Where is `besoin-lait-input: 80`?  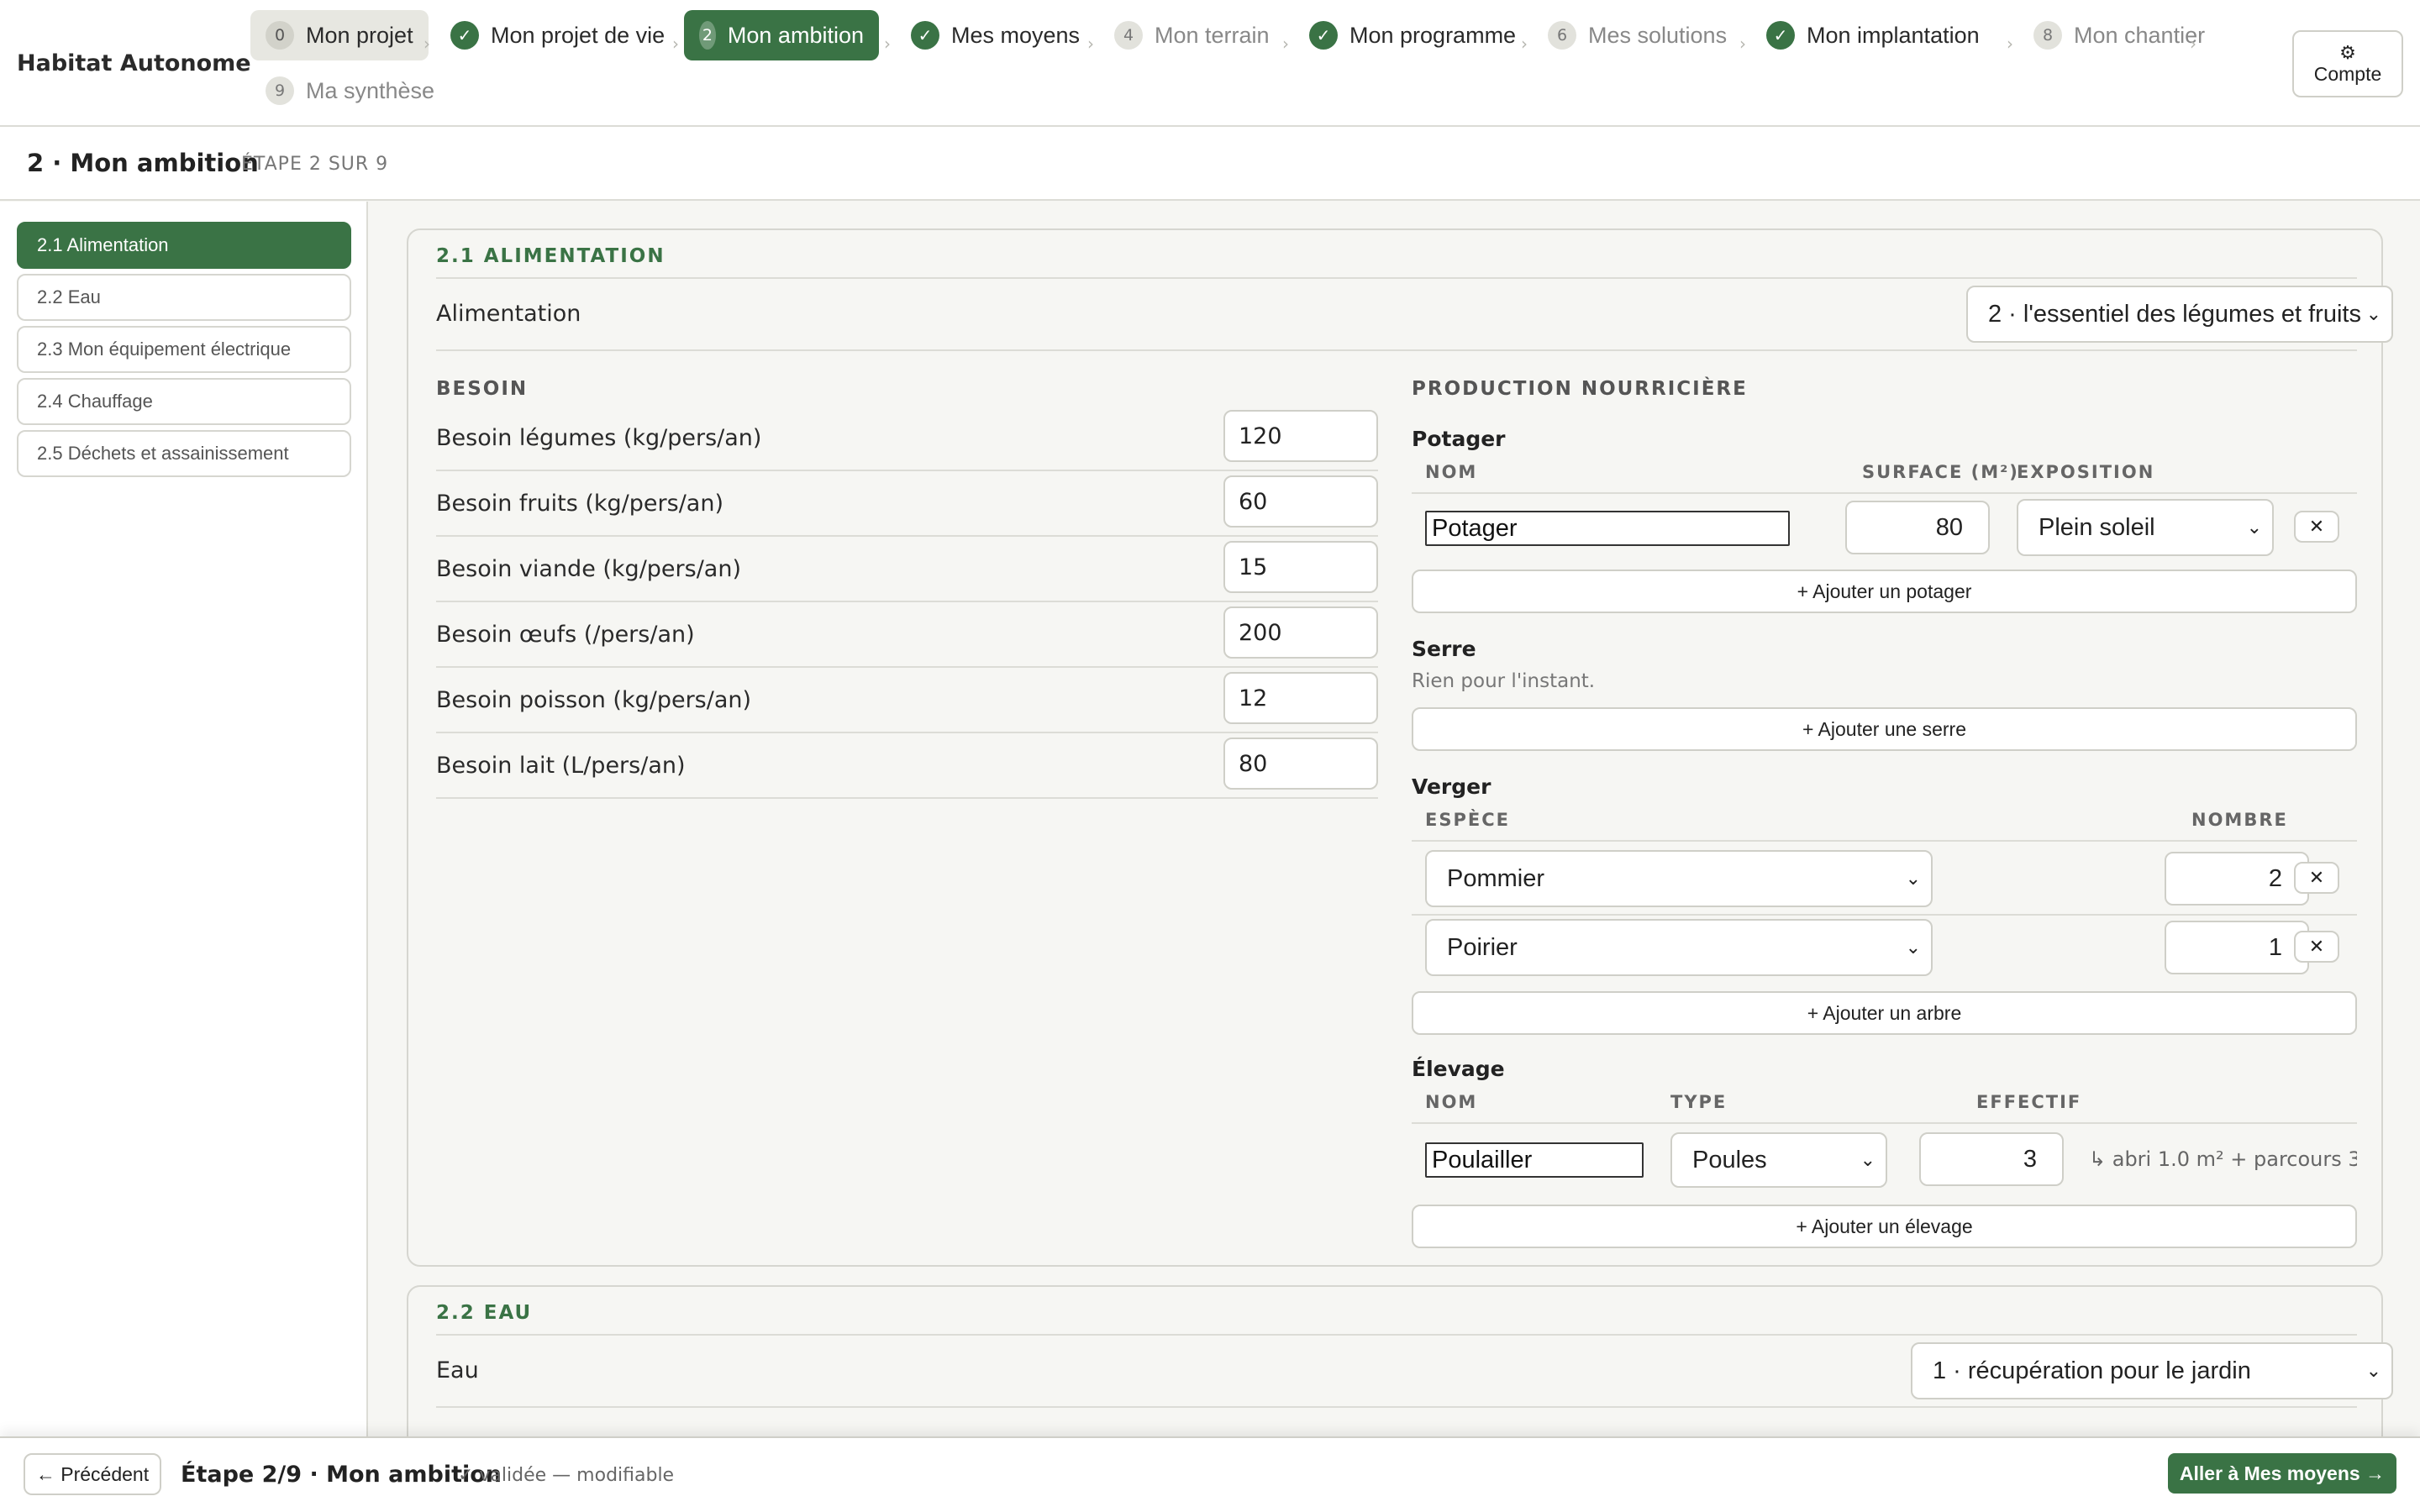
besoin-lait-input: 80 is located at coordinates (1300, 764).